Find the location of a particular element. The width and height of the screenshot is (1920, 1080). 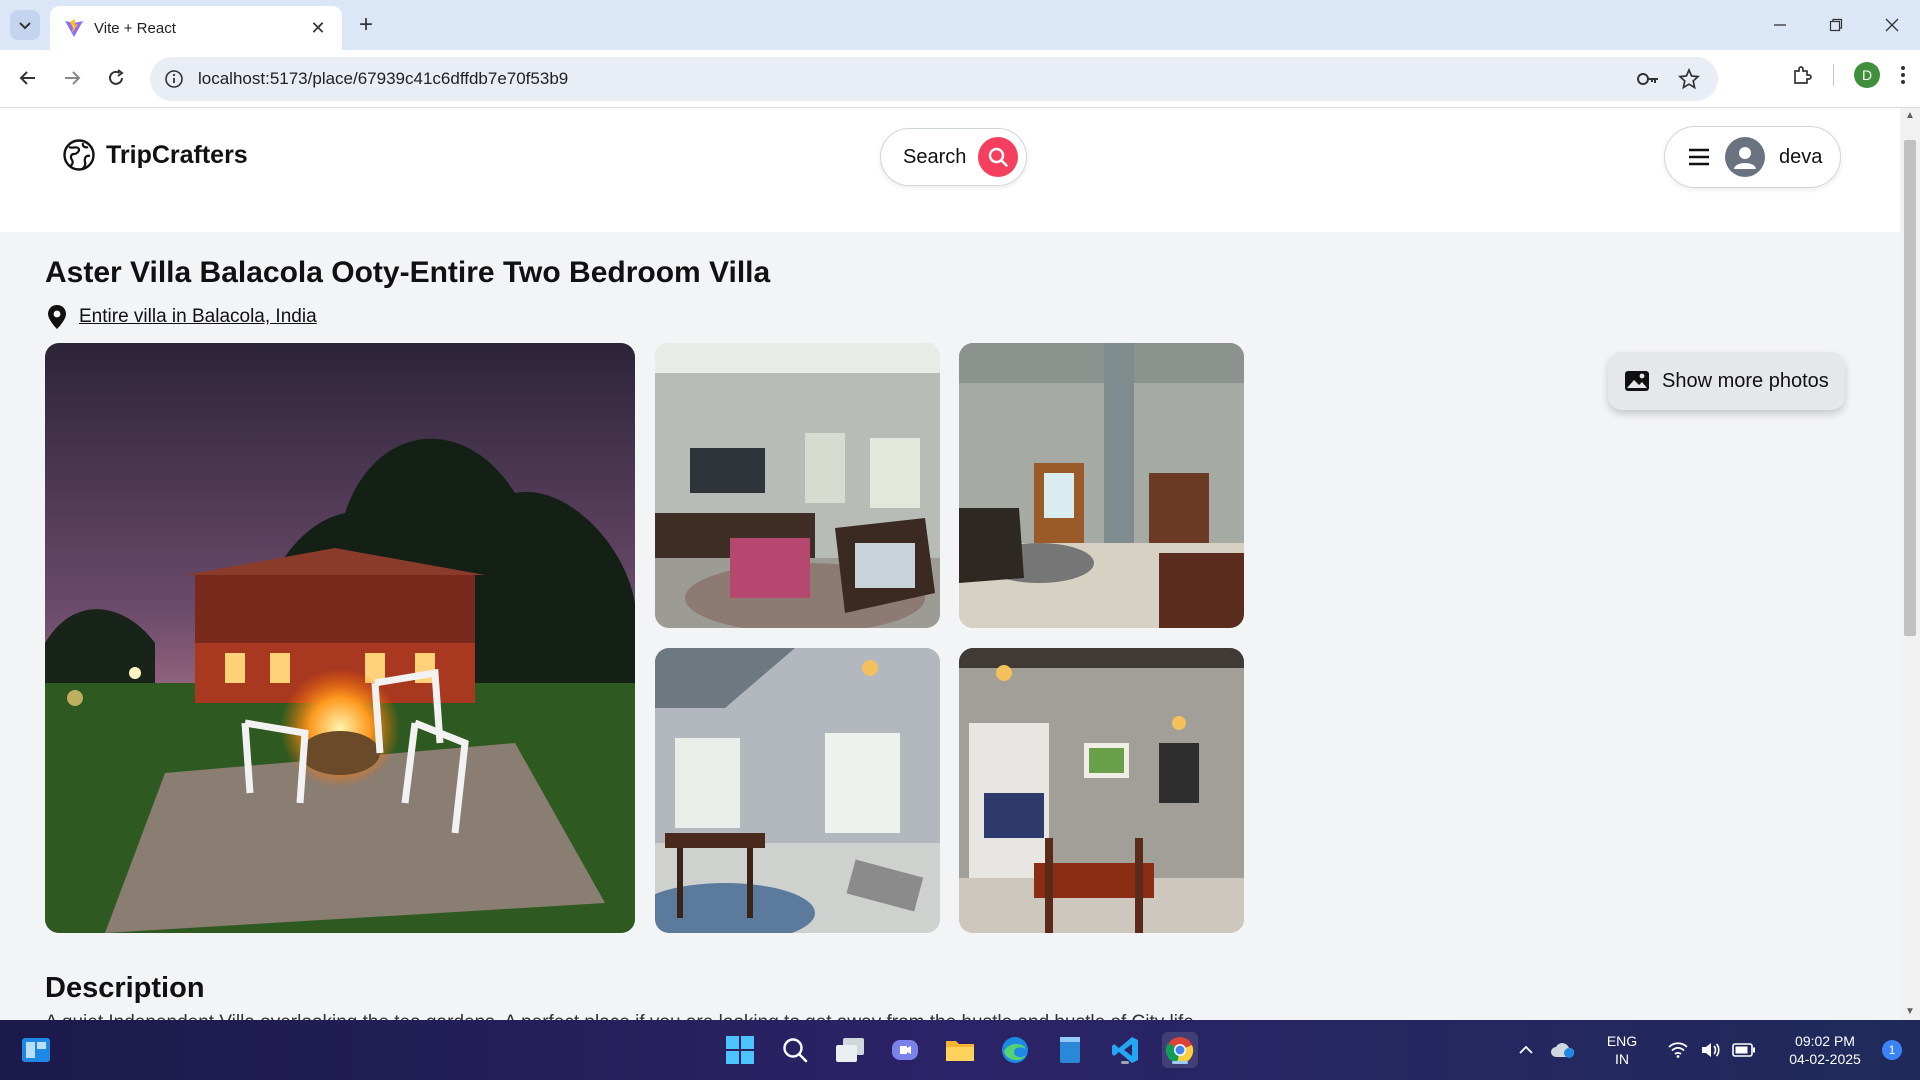

file-explorer-button is located at coordinates (960, 1050).